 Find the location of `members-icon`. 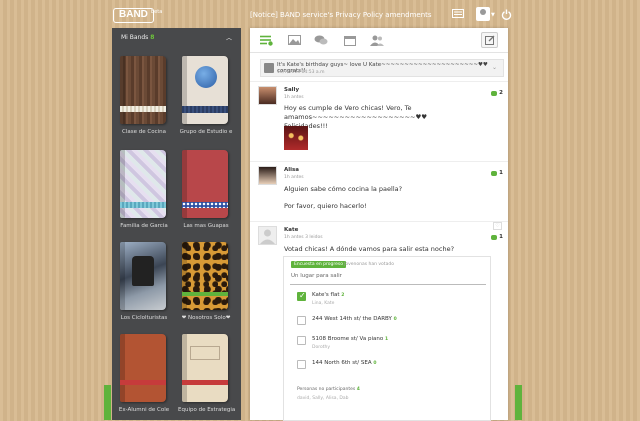

members-icon is located at coordinates (377, 40).